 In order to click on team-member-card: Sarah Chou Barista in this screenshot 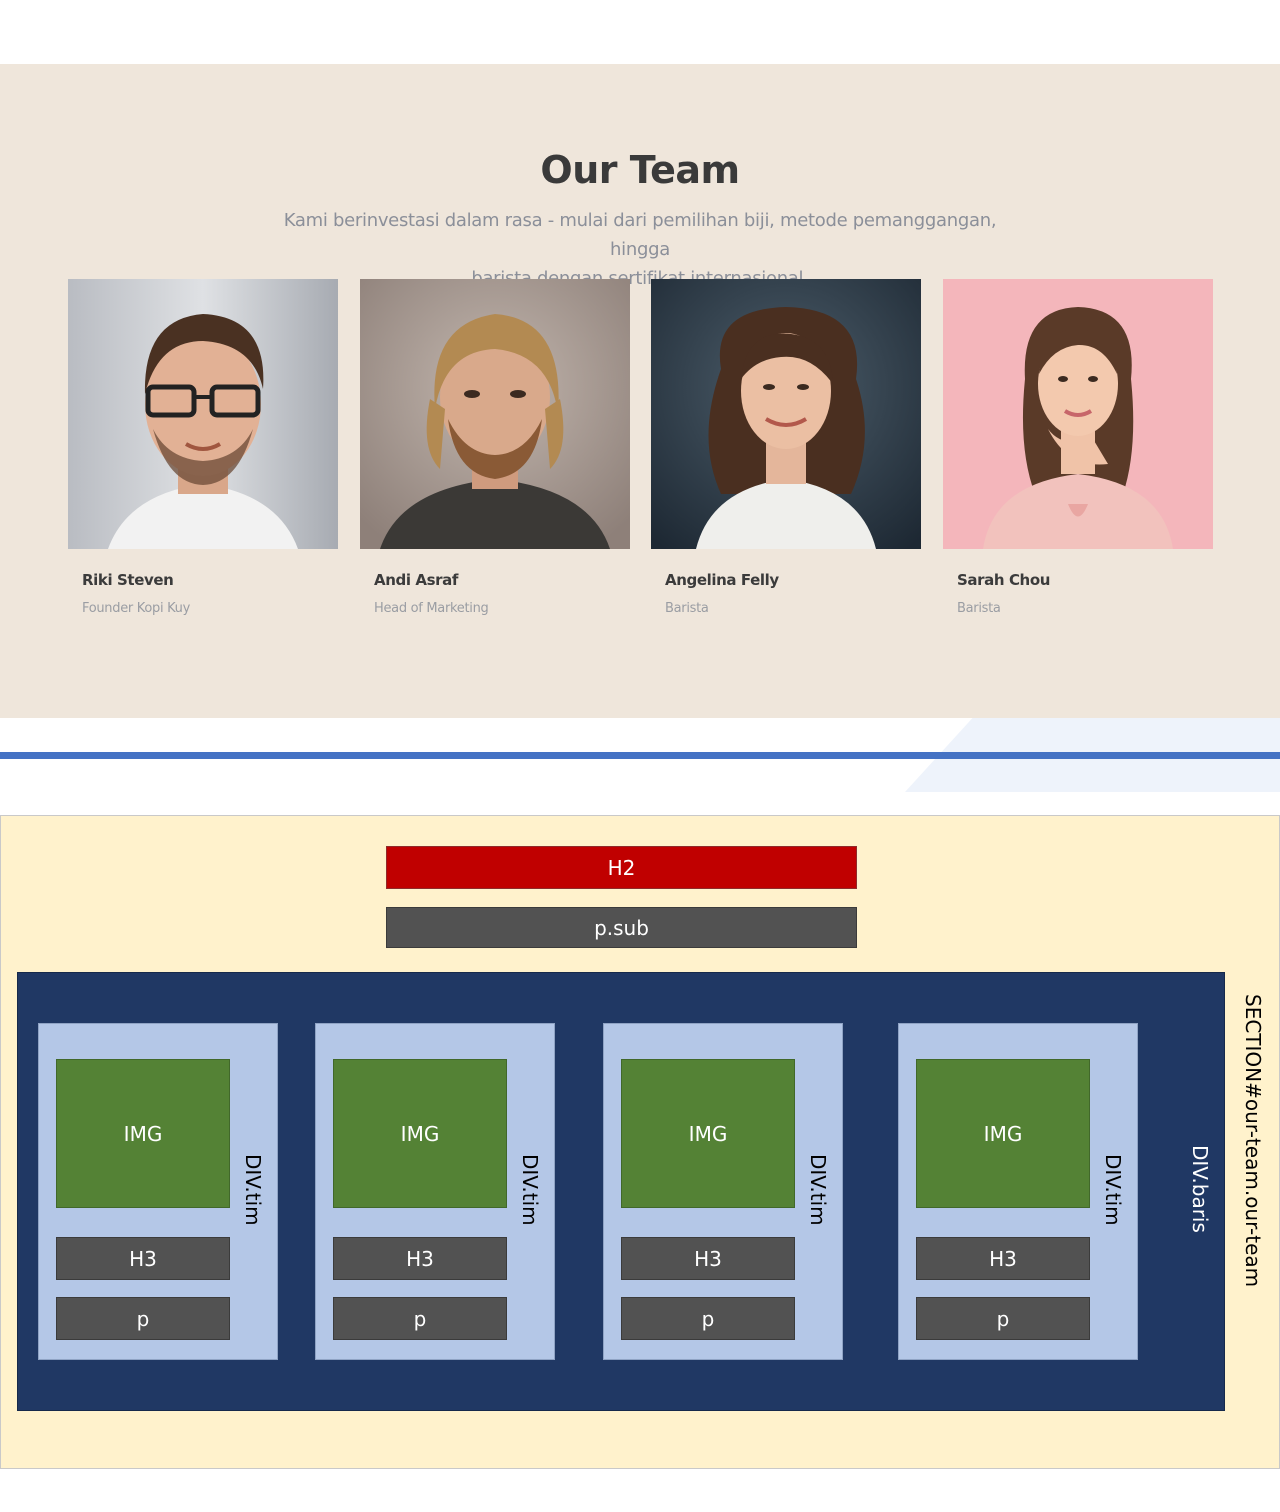, I will do `click(1078, 447)`.